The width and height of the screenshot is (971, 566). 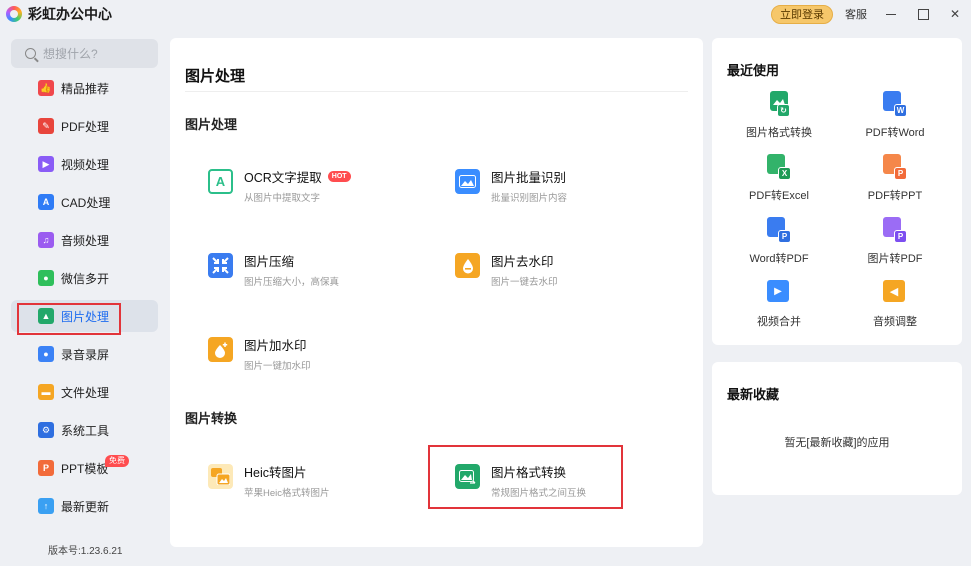 I want to click on search-icon, so click(x=30, y=53).